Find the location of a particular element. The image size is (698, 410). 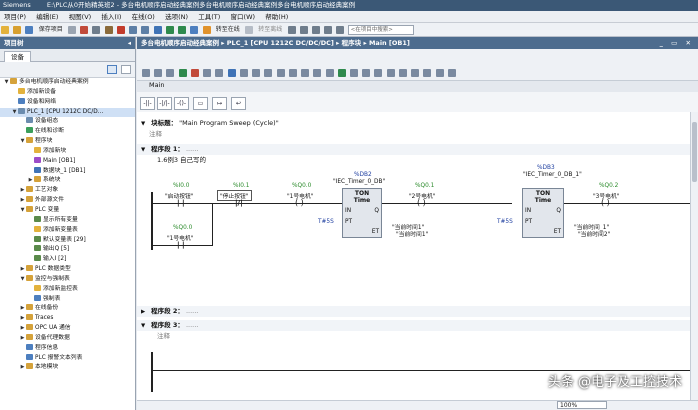

tree-item: 程序信息 is located at coordinates (67, 348).